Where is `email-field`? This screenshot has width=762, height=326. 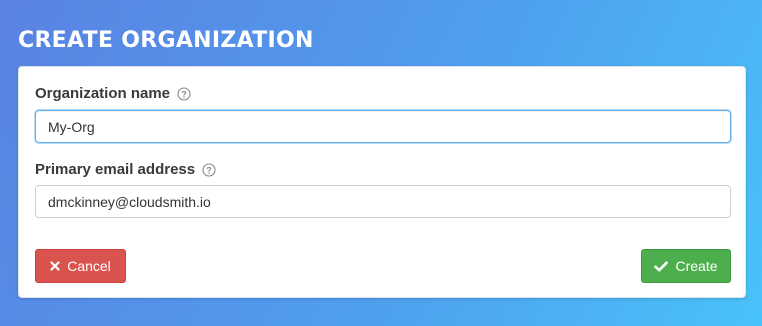
email-field is located at coordinates (383, 201).